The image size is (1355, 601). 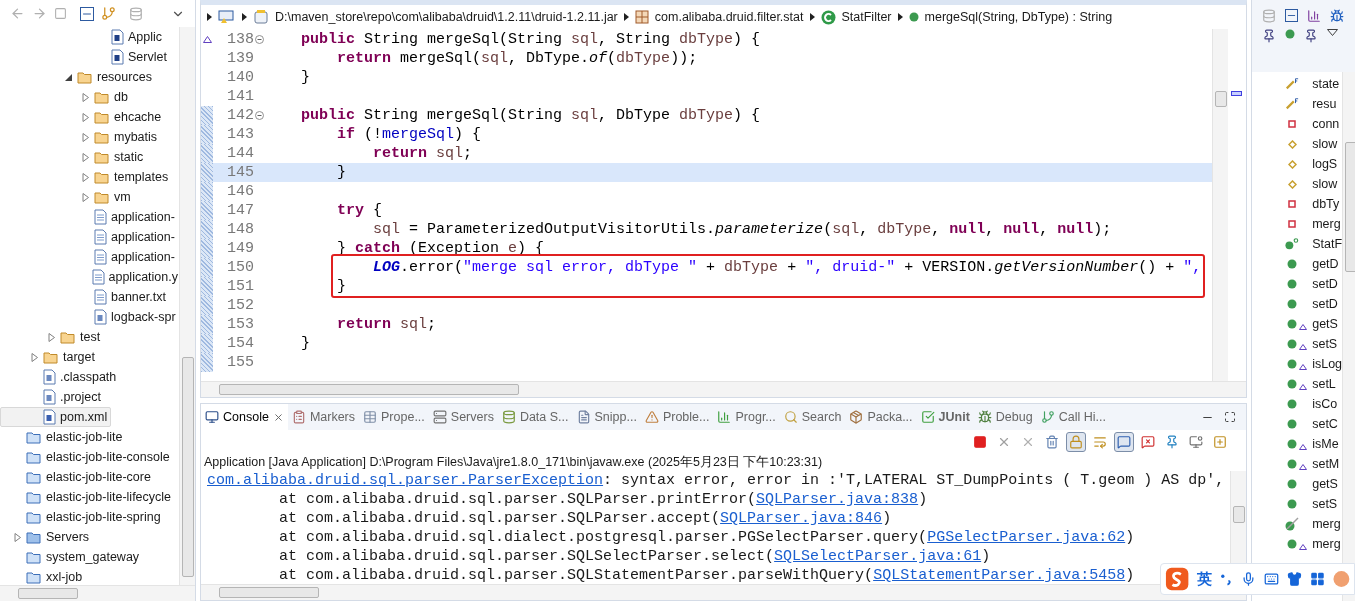 What do you see at coordinates (1227, 579) in the screenshot?
I see `punctuation-icon` at bounding box center [1227, 579].